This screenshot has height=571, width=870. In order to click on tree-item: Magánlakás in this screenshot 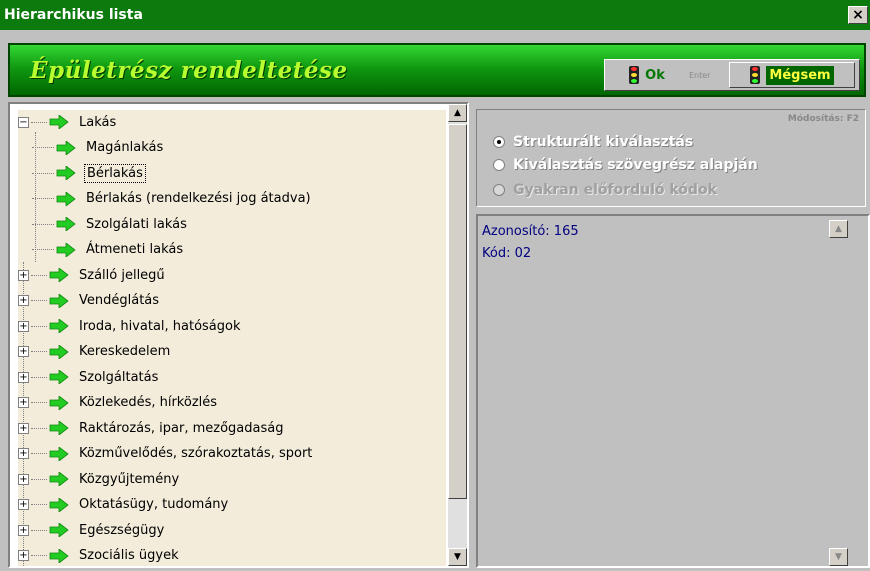, I will do `click(98, 148)`.